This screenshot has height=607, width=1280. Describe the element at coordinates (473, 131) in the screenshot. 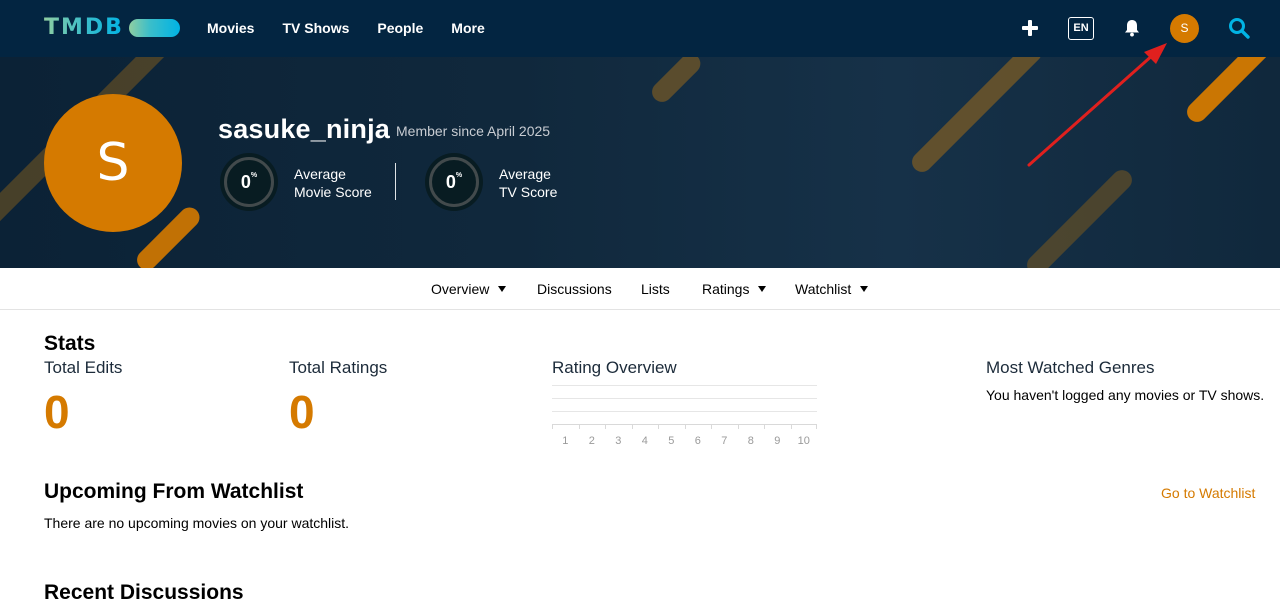

I see `member-since: Member since April 2025` at that location.